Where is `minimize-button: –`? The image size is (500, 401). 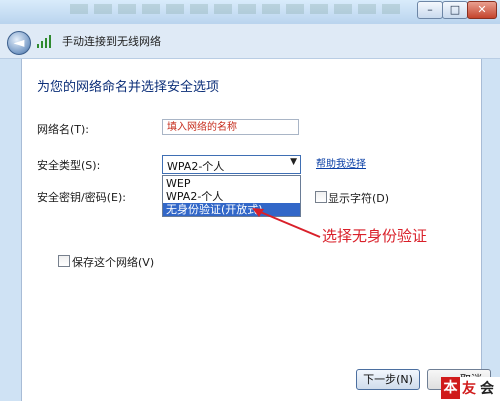
minimize-button: – is located at coordinates (430, 10).